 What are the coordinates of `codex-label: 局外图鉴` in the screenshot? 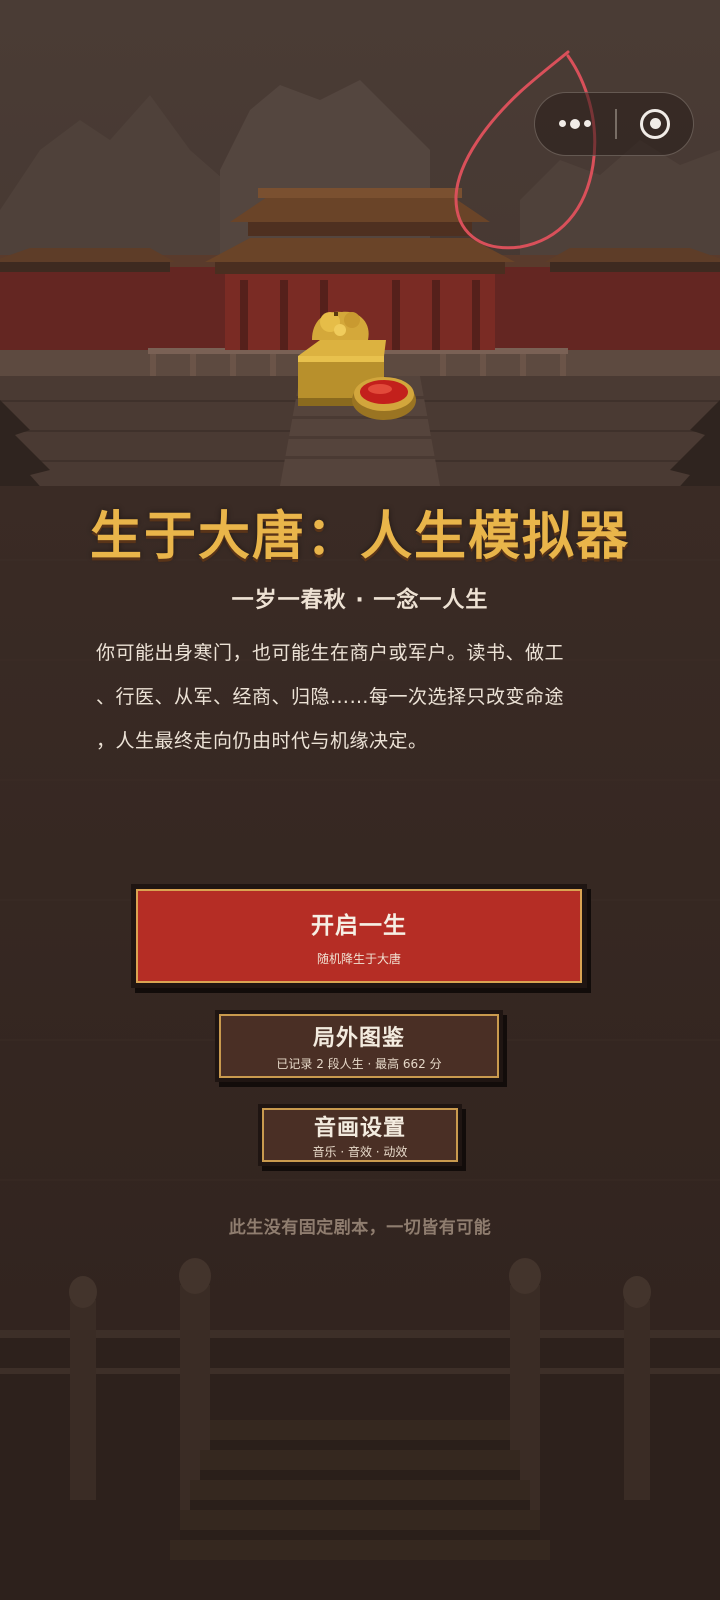 It's located at (358, 1038).